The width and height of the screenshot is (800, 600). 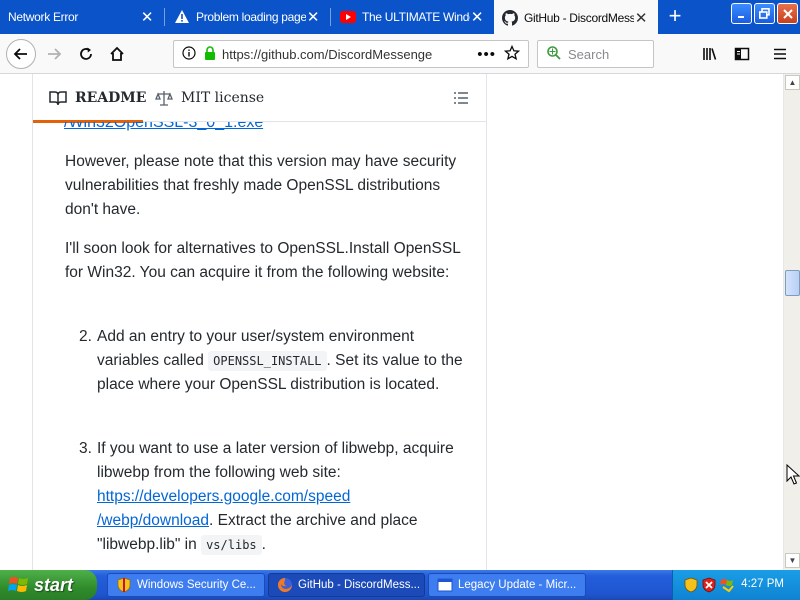 I want to click on tab-youtube: The ULTIMATE Windo ✕, so click(x=413, y=17).